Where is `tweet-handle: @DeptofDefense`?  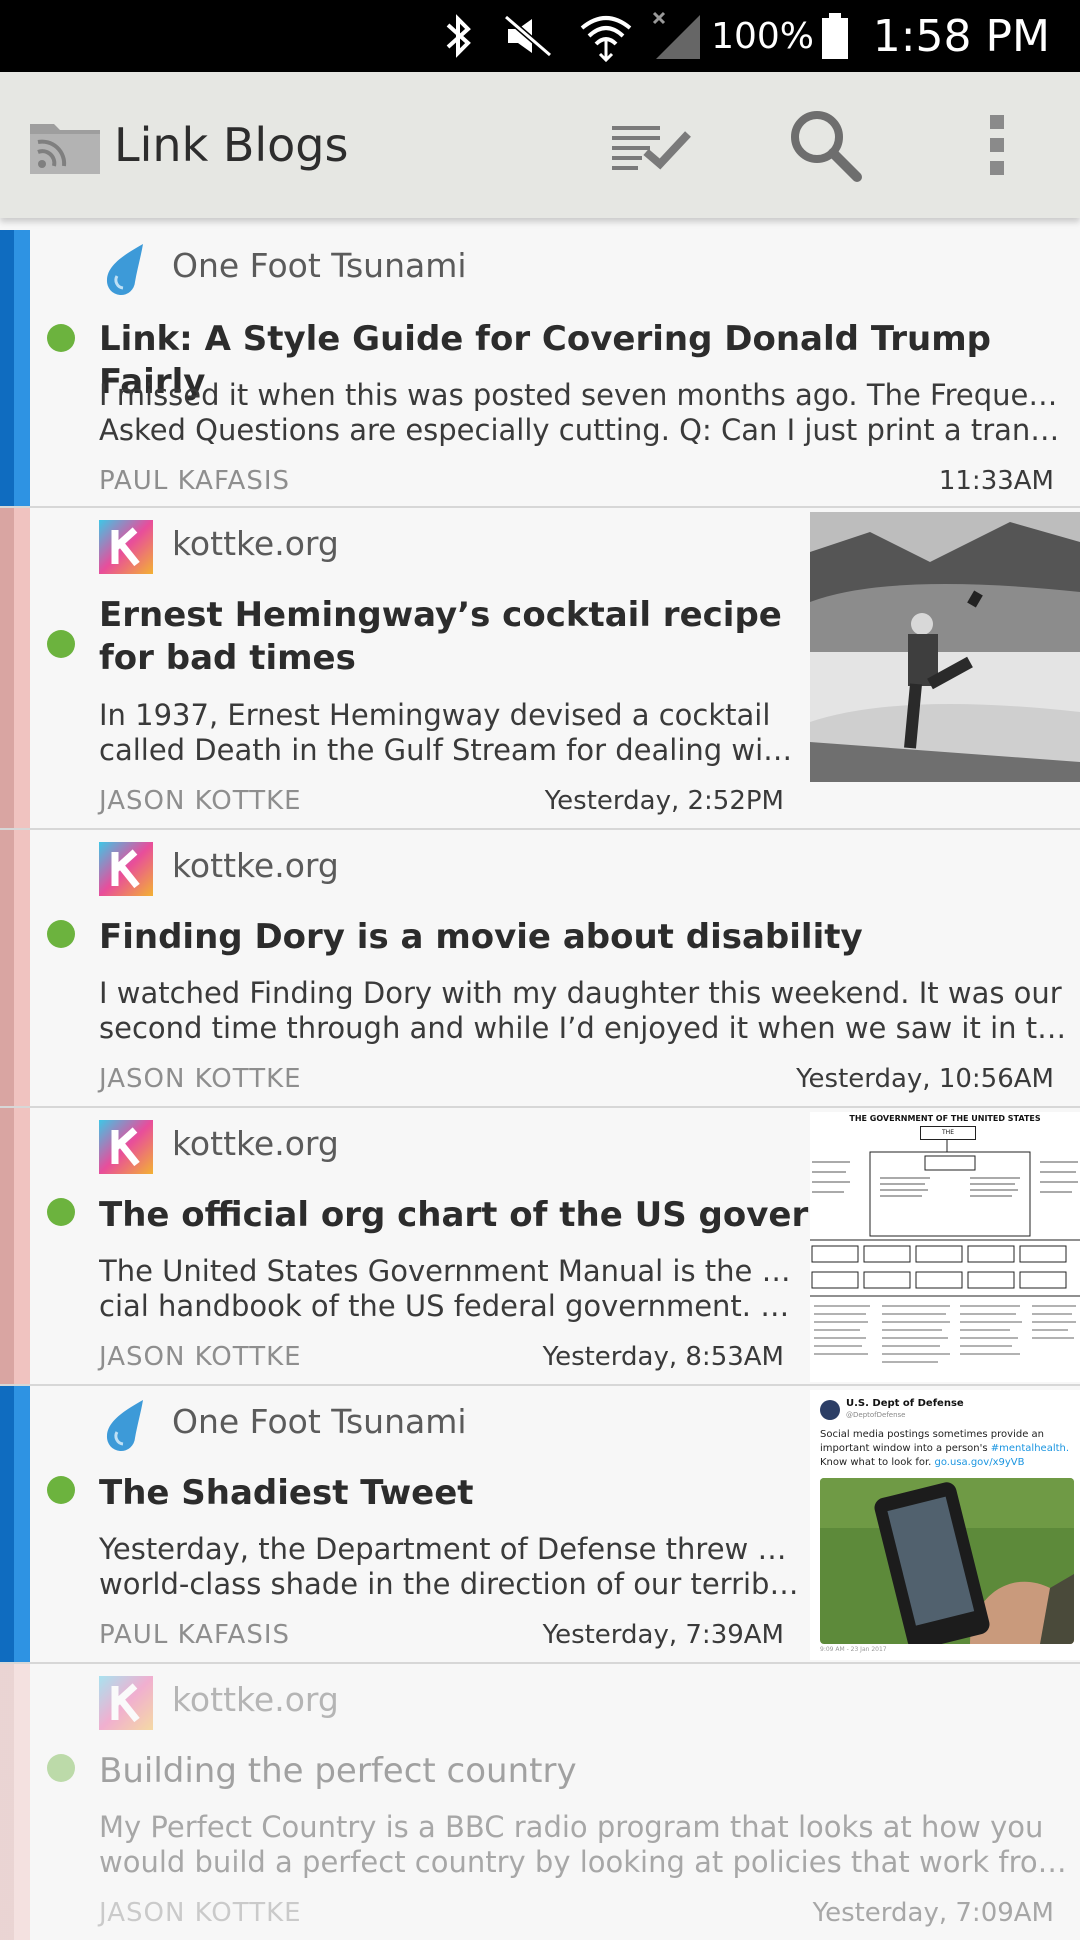 tweet-handle: @DeptofDefense is located at coordinates (876, 1415).